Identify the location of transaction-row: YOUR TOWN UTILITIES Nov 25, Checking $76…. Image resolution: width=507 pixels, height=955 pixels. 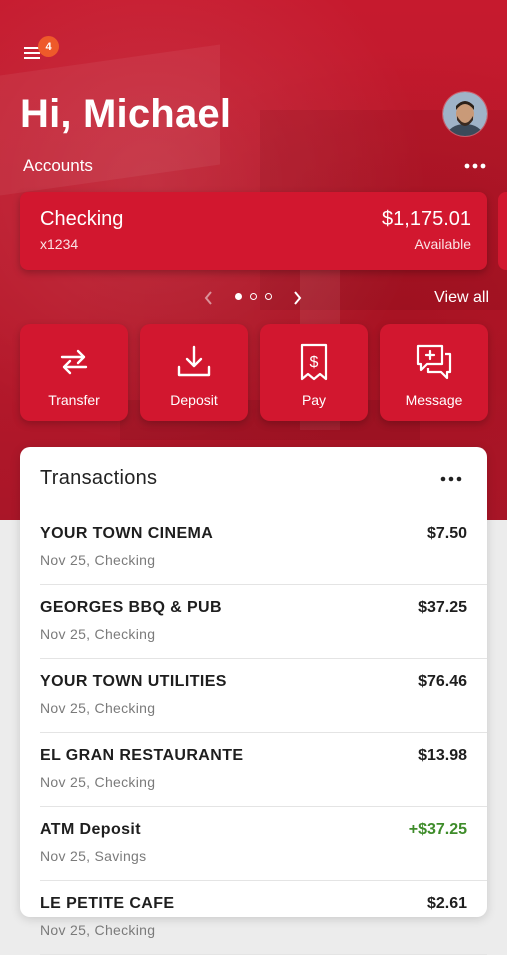
(263, 696).